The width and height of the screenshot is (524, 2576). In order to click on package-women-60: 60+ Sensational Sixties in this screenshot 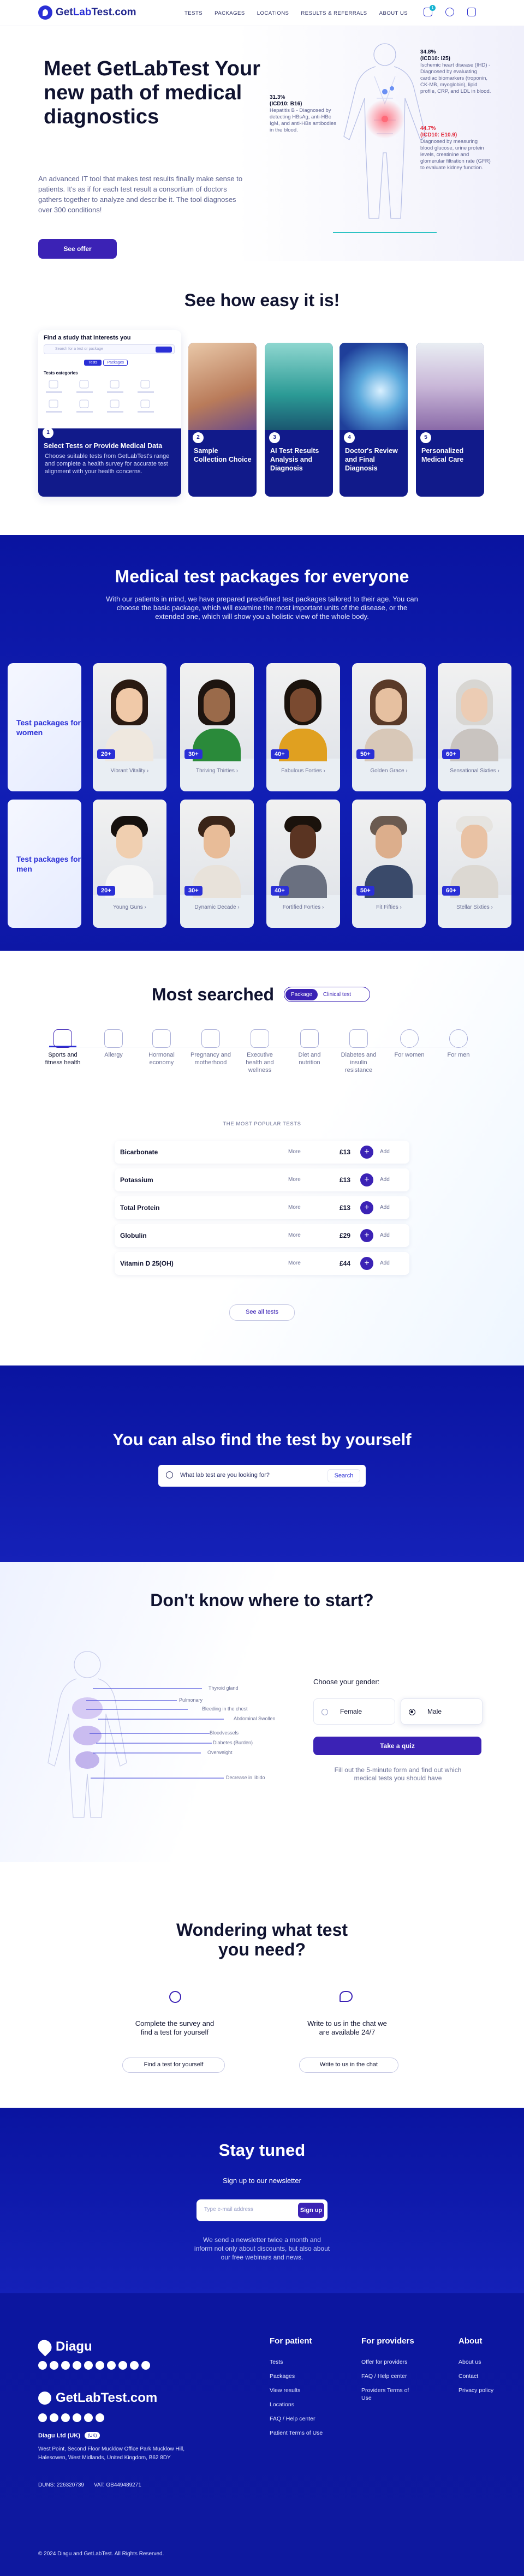, I will do `click(474, 727)`.